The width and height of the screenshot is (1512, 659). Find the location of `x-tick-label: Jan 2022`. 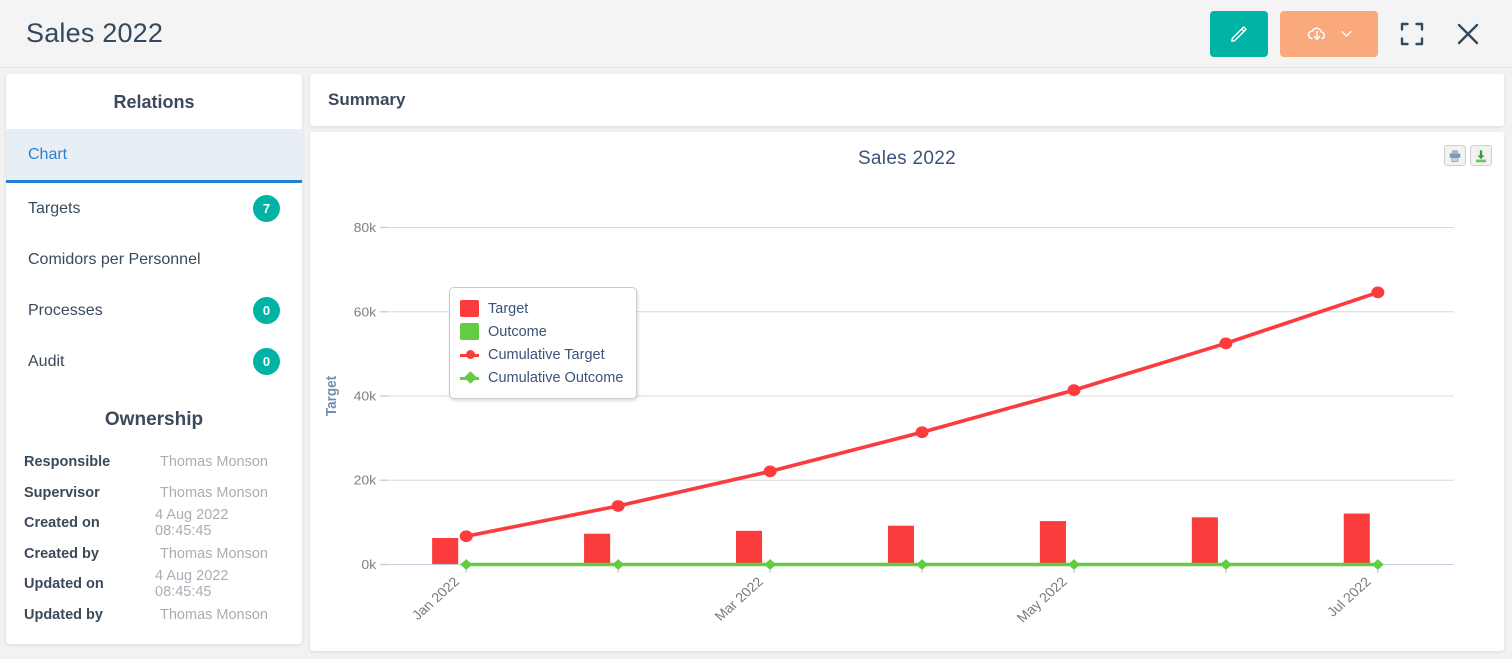

x-tick-label: Jan 2022 is located at coordinates (435, 598).